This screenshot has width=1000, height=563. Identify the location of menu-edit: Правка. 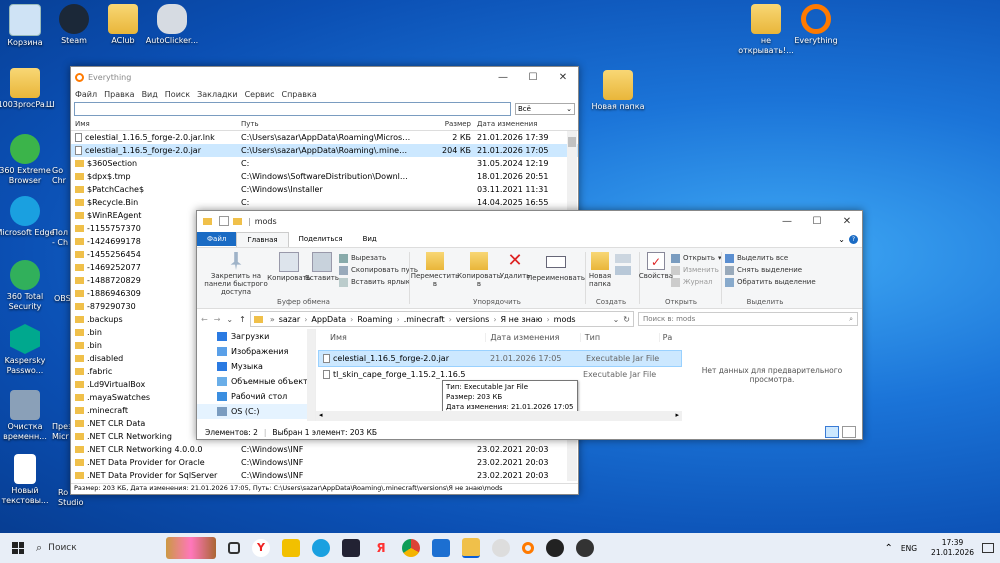
(119, 94).